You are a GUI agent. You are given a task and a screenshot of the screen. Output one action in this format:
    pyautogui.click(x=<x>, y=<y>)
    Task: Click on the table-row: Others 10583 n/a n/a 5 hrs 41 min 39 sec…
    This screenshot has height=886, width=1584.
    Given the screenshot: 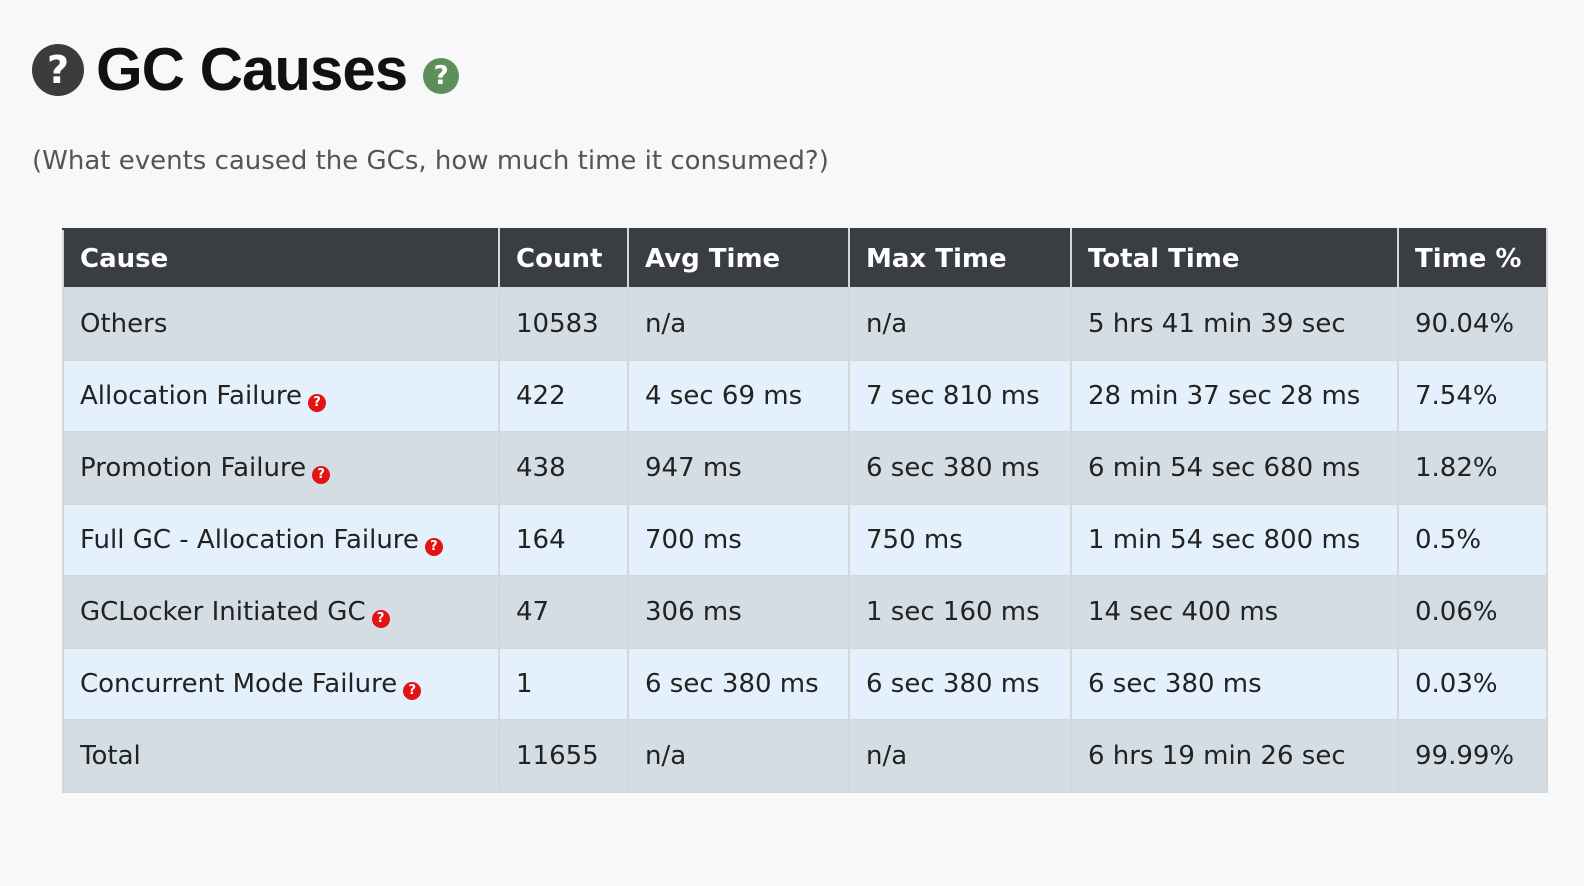 What is the action you would take?
    pyautogui.click(x=805, y=324)
    